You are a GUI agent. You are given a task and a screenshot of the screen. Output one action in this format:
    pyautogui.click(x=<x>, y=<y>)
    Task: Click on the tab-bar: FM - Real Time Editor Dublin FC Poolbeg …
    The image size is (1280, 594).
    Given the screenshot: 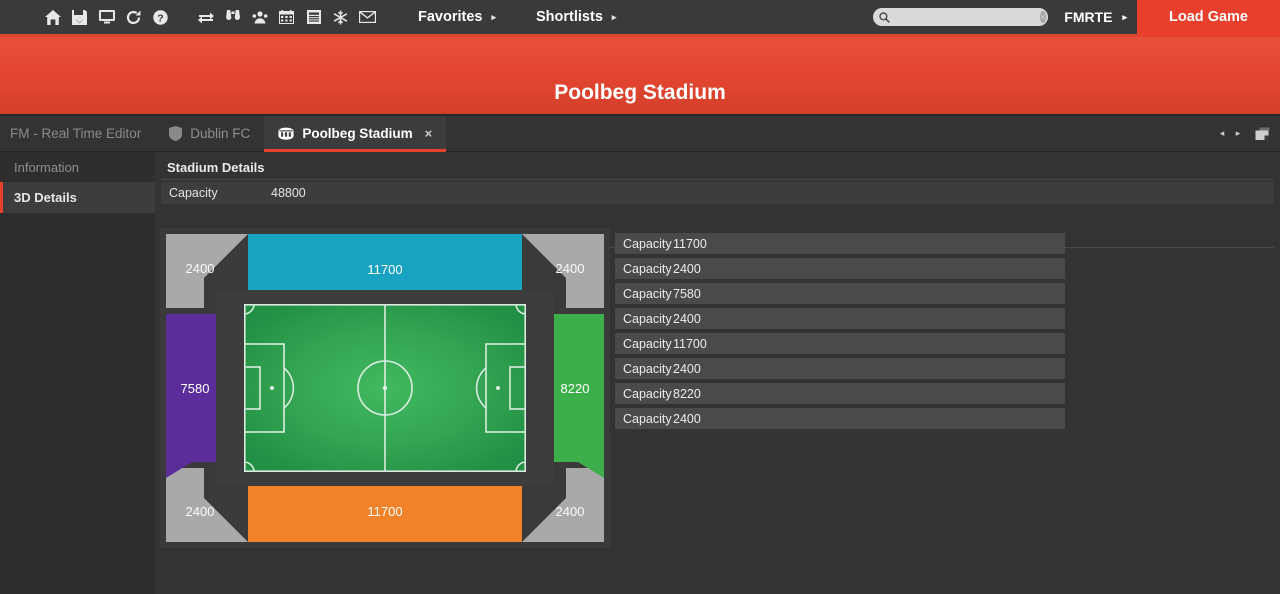 What is the action you would take?
    pyautogui.click(x=640, y=133)
    